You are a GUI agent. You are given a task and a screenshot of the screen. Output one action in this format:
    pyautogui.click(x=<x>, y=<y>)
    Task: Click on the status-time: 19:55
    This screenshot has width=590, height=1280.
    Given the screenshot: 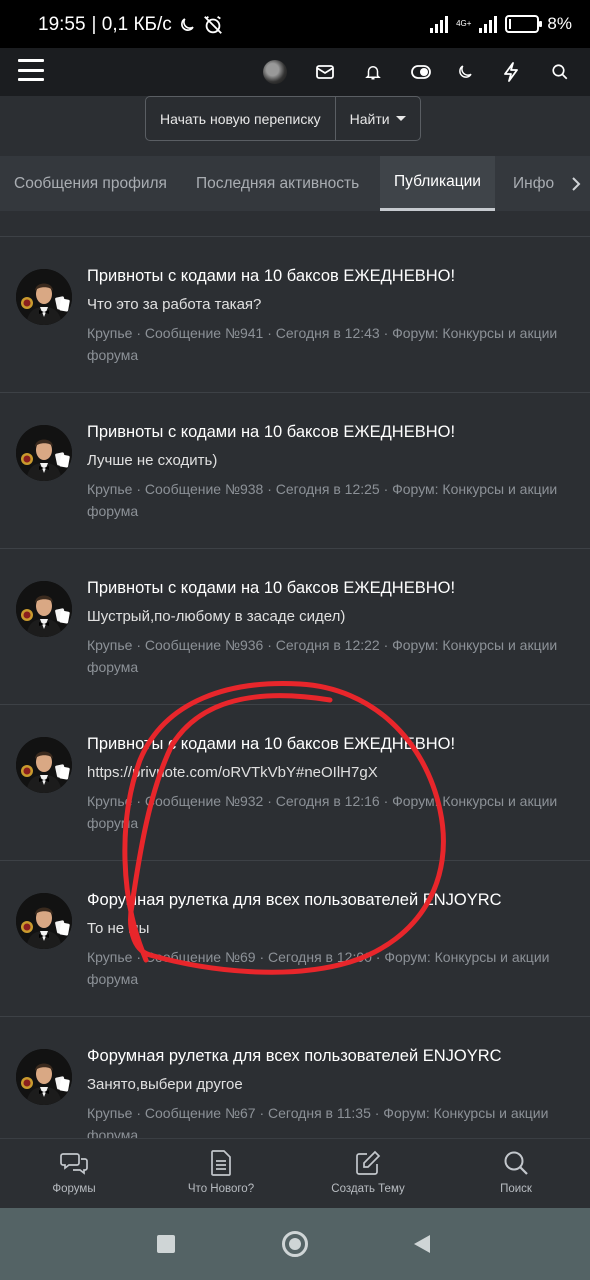 What is the action you would take?
    pyautogui.click(x=62, y=24)
    